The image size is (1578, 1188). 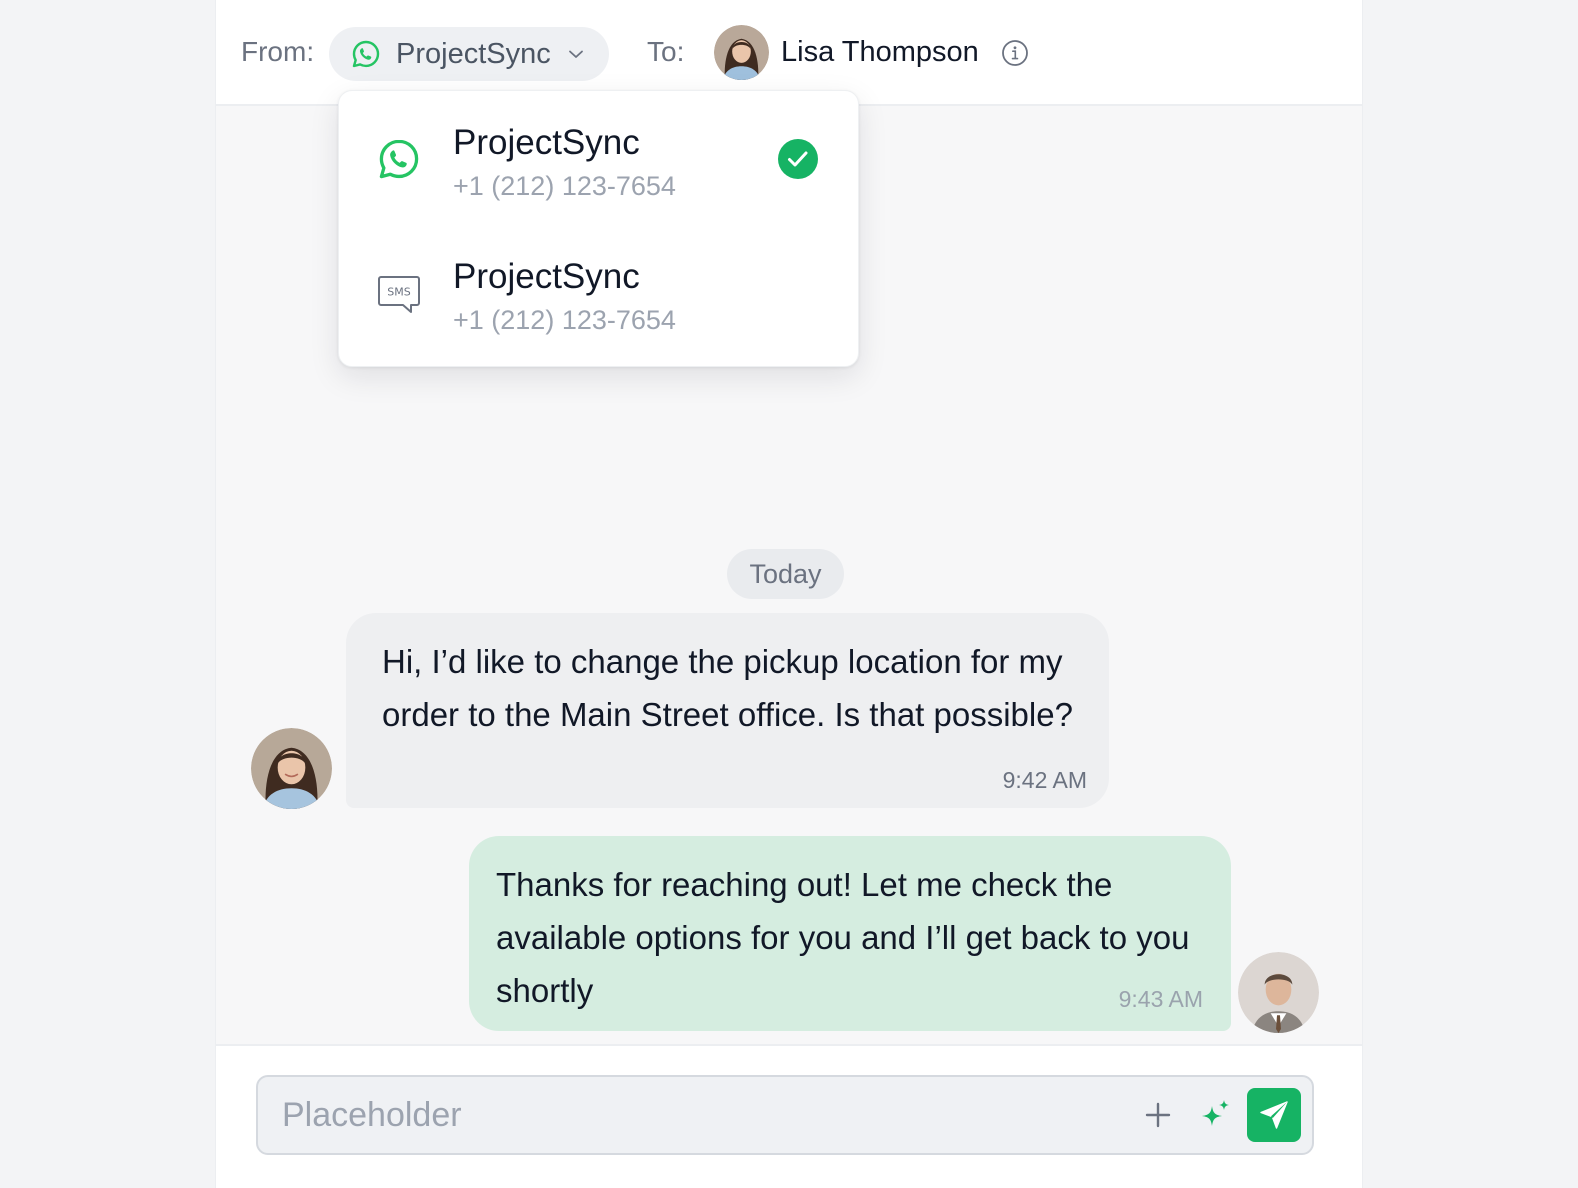 I want to click on contact-name: Lisa Thompson, so click(x=880, y=52).